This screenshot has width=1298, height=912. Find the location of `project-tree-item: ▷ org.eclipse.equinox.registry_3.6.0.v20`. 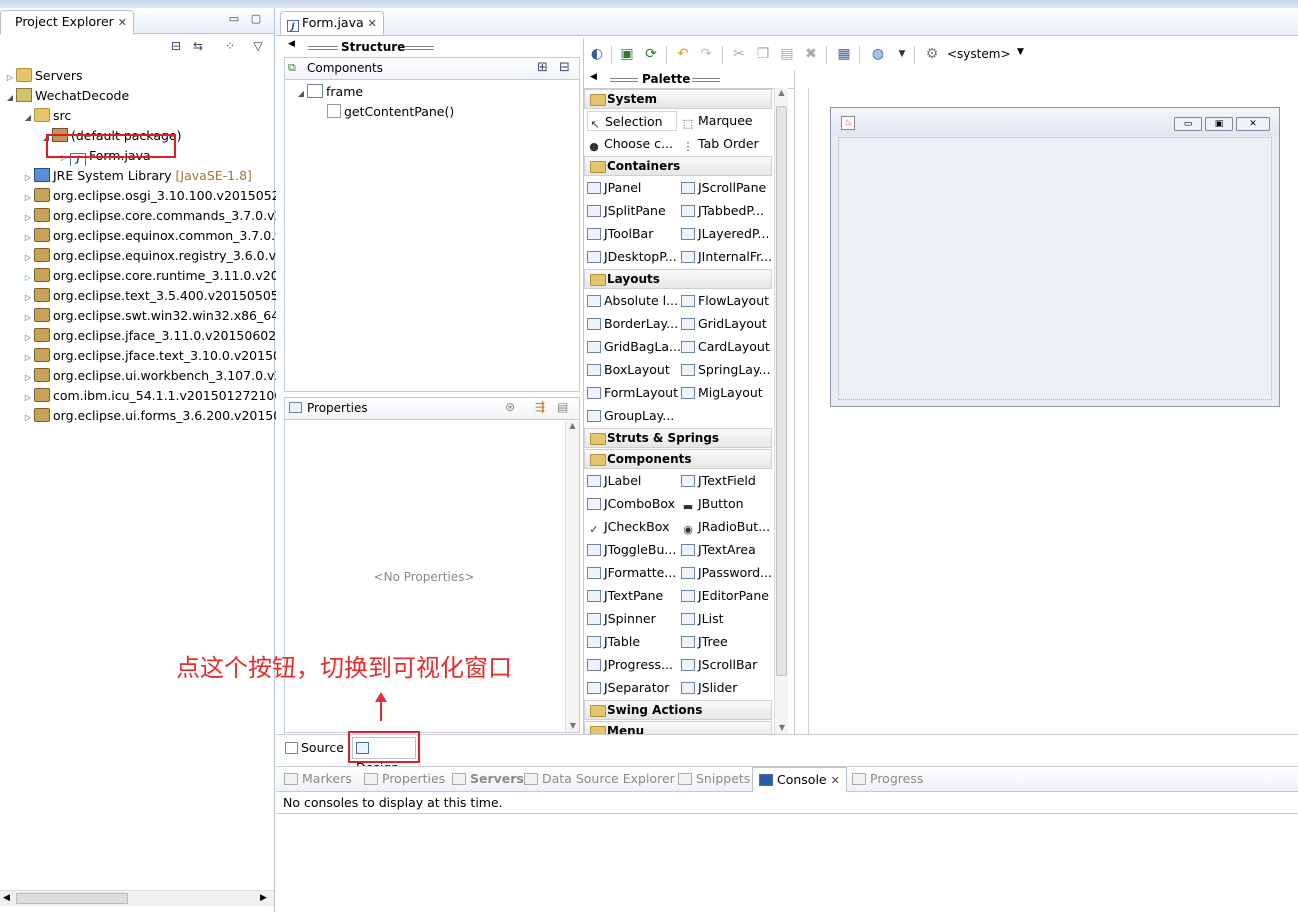

project-tree-item: ▷ org.eclipse.equinox.registry_3.6.0.v20 is located at coordinates (157, 256).